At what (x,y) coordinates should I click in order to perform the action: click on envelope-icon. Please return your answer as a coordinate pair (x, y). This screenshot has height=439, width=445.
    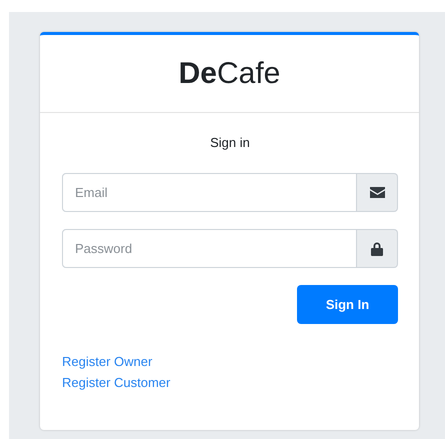
    Looking at the image, I should click on (377, 192).